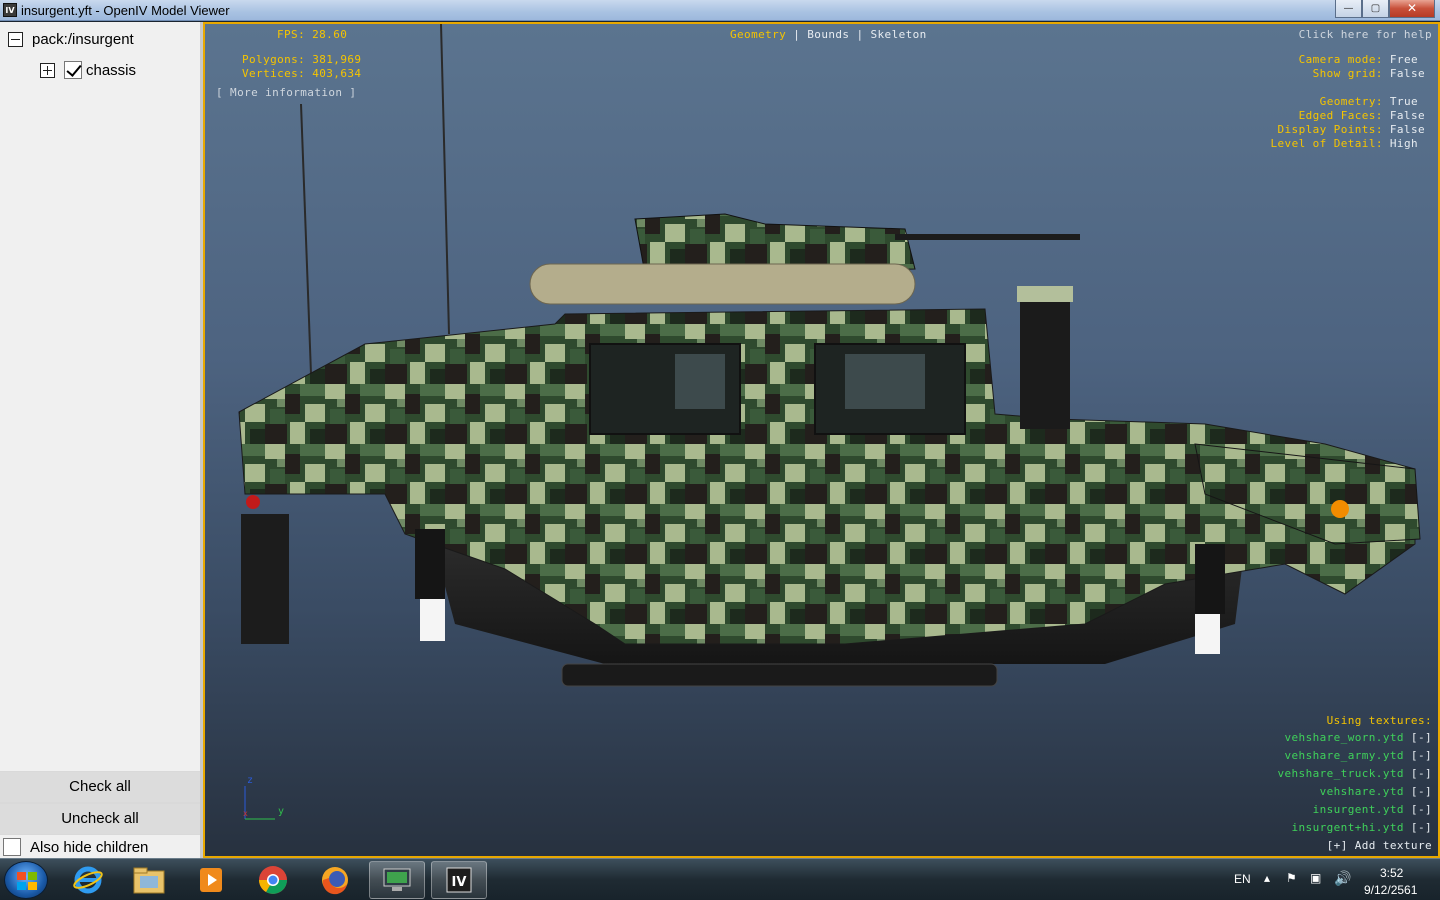 The image size is (1440, 900). I want to click on remote-desktop-icon, so click(397, 880).